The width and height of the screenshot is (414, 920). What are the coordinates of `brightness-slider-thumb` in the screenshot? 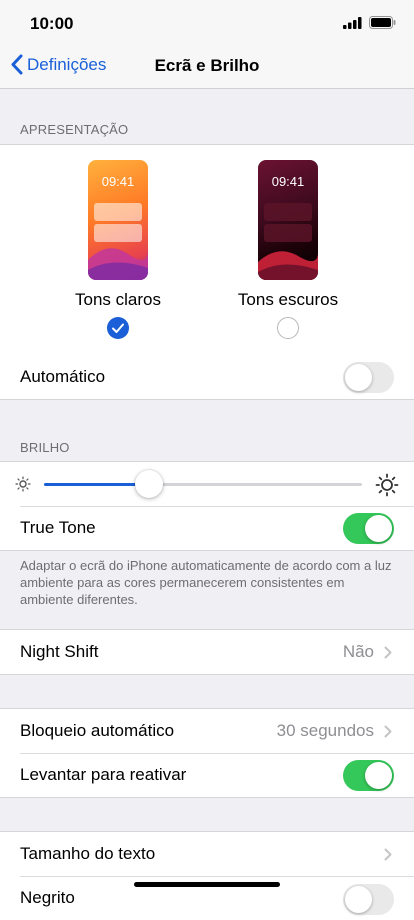 It's located at (148, 484).